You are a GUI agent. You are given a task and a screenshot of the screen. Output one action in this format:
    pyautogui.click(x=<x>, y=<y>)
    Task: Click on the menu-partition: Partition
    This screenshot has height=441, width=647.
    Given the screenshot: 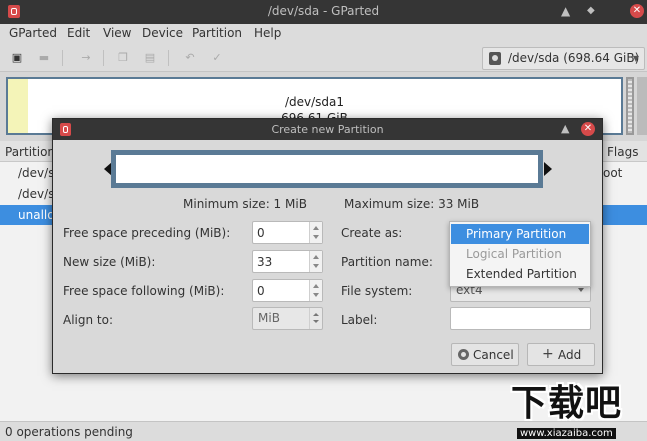 What is the action you would take?
    pyautogui.click(x=217, y=33)
    